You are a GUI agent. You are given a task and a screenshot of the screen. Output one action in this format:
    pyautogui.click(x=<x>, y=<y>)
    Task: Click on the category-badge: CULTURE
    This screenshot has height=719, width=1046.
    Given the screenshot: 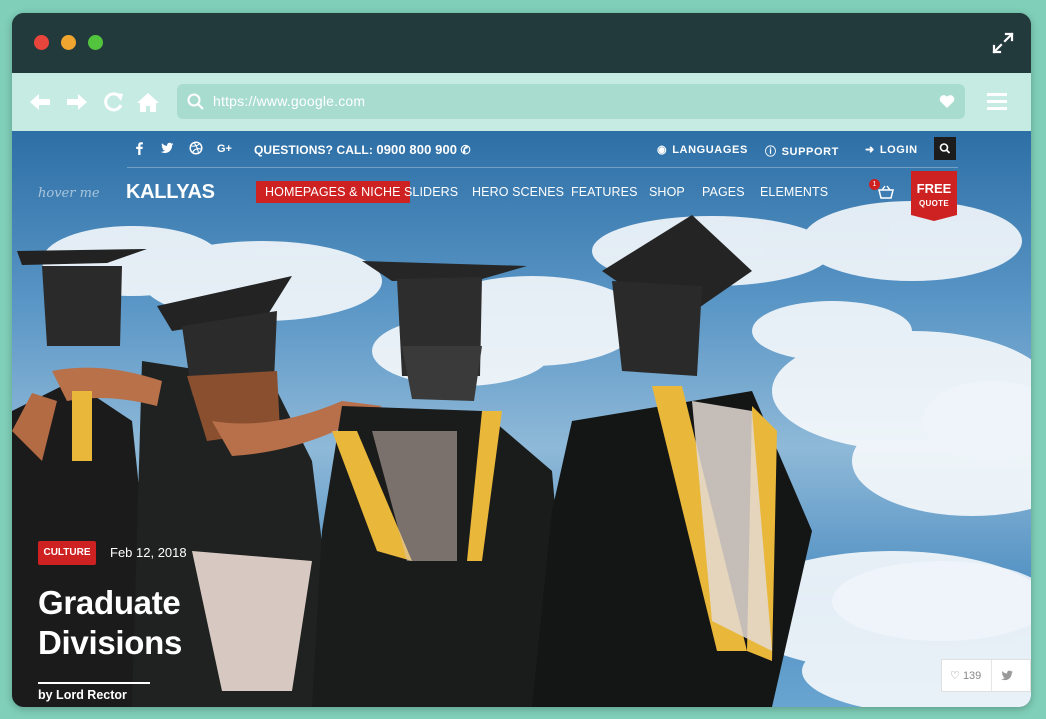 What is the action you would take?
    pyautogui.click(x=67, y=553)
    